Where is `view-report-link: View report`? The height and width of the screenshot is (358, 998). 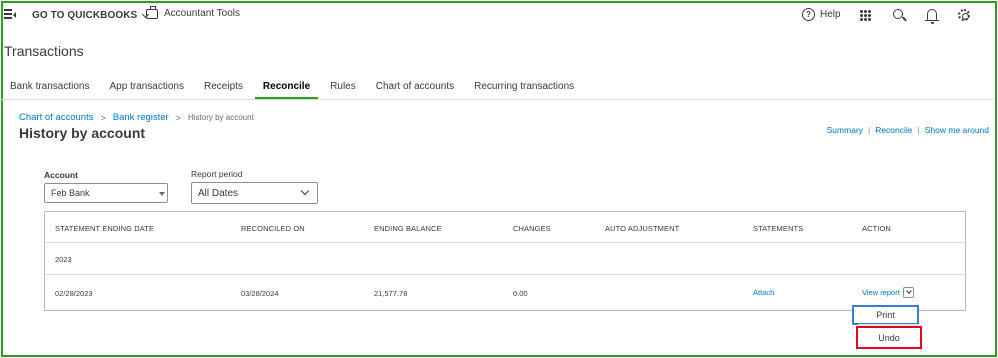
view-report-link: View report is located at coordinates (881, 292).